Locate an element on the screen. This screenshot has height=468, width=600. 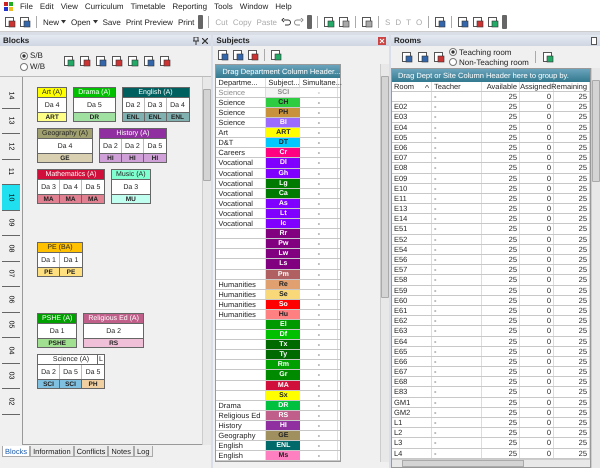
close-icon is located at coordinates (205, 41).